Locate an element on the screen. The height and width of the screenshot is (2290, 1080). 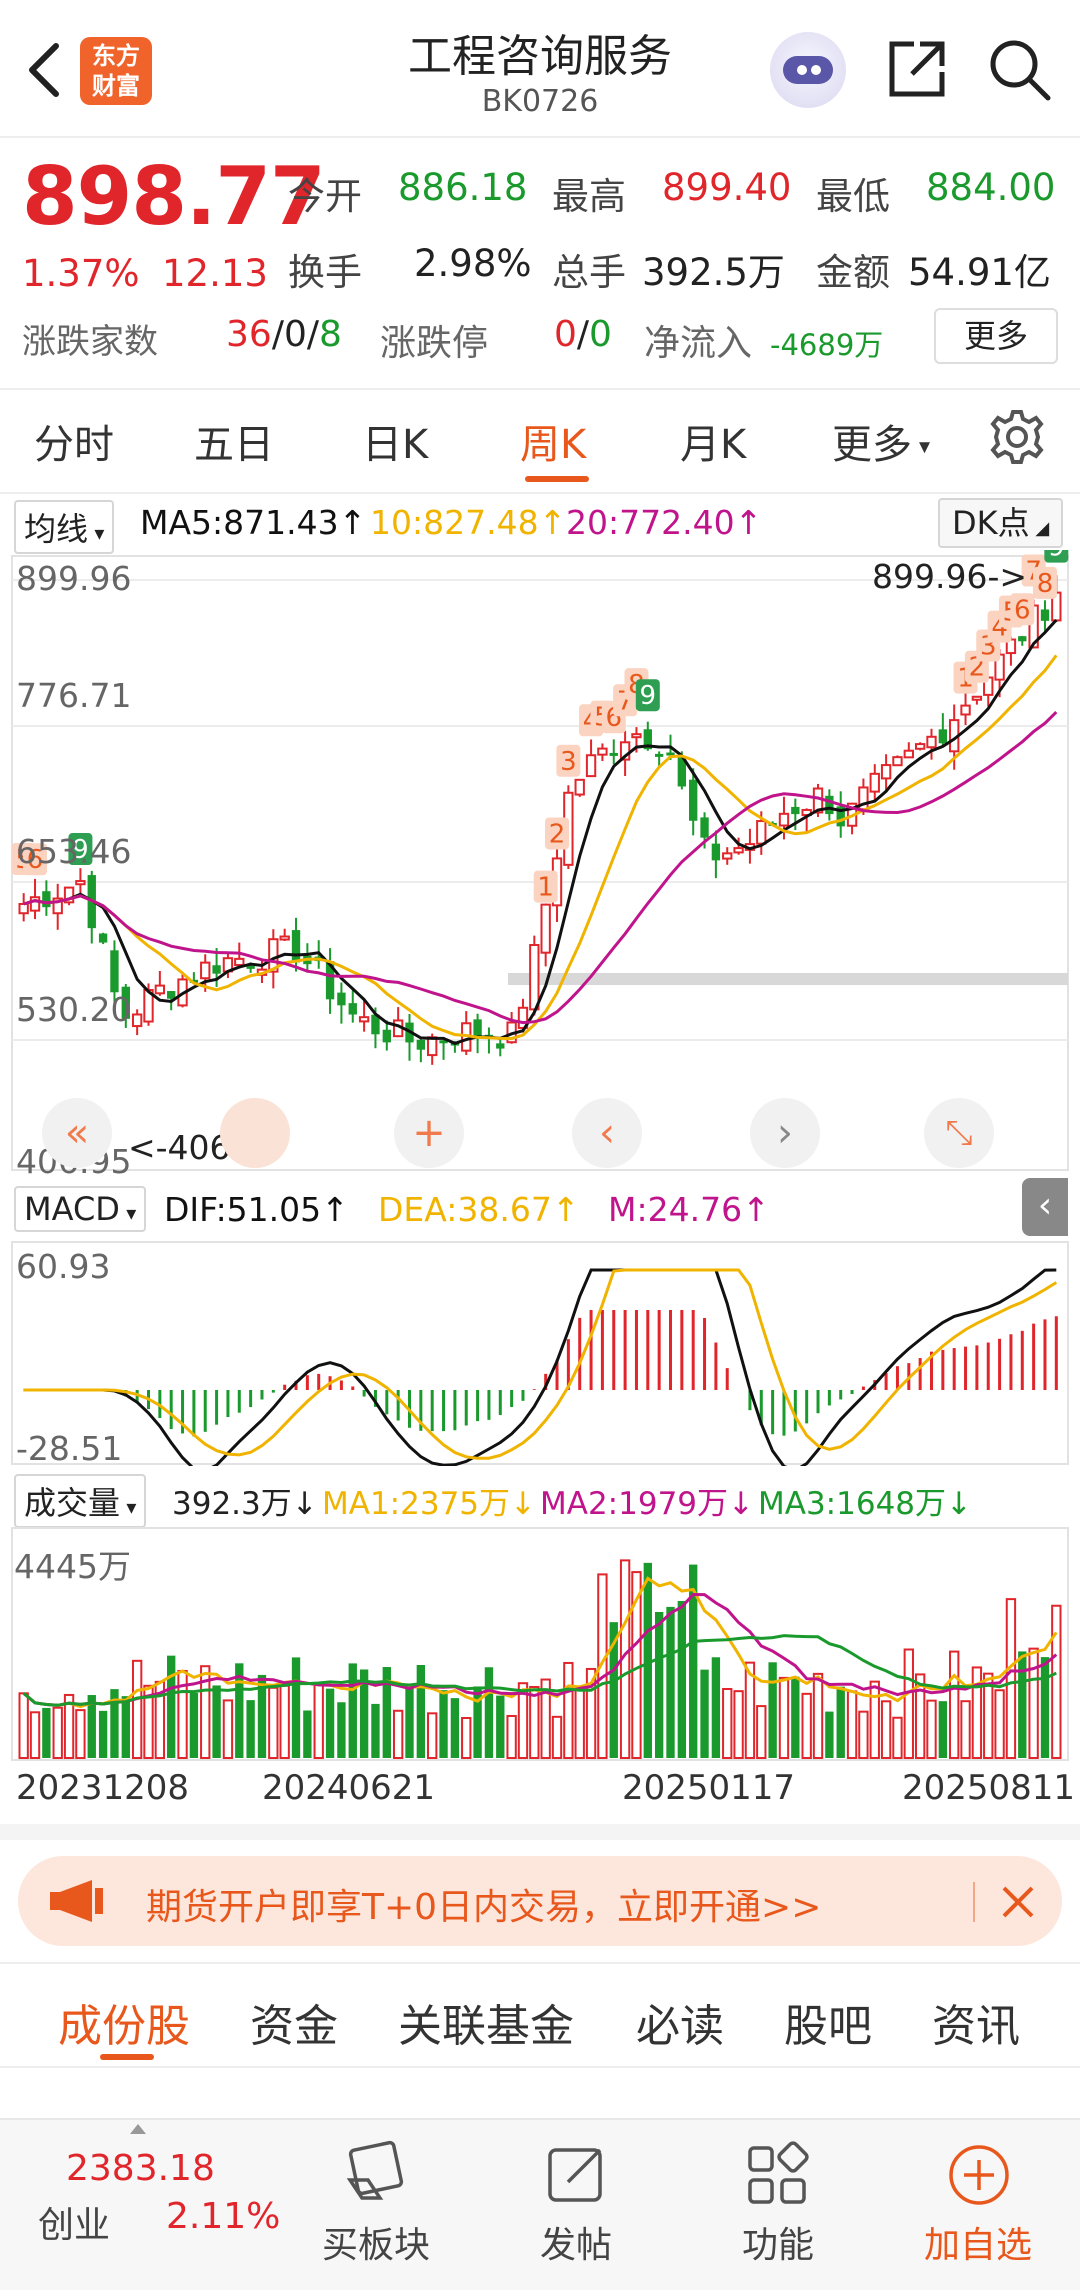
promo-banner: 期货开户即享T+0日内交易，立即开通>> is located at coordinates (540, 1901).